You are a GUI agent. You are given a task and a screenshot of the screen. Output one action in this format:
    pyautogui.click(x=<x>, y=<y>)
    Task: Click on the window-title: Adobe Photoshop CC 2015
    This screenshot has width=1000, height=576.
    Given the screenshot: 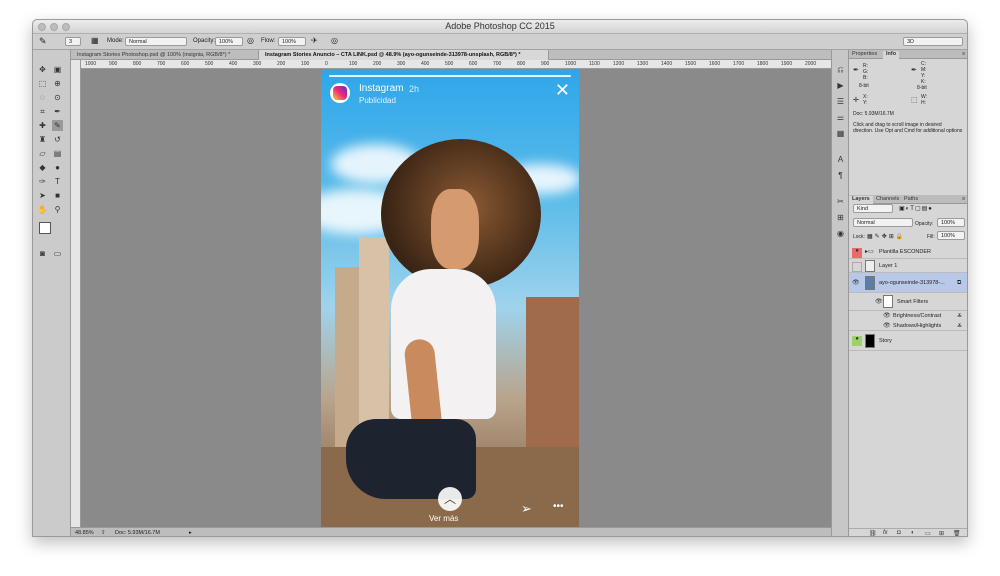 What is the action you would take?
    pyautogui.click(x=500, y=26)
    